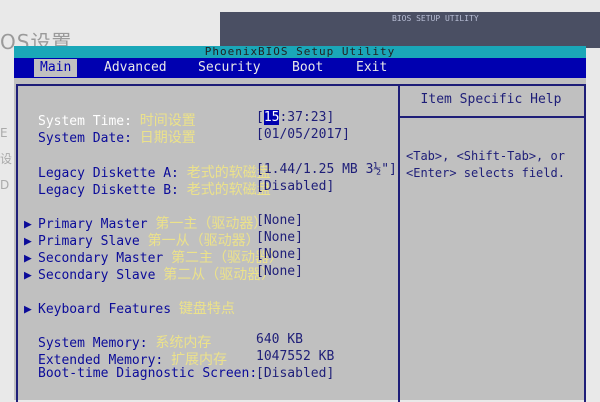 Image resolution: width=600 pixels, height=402 pixels. Describe the element at coordinates (485, 173) in the screenshot. I see `help-line-2: <Enter> selects field.` at that location.